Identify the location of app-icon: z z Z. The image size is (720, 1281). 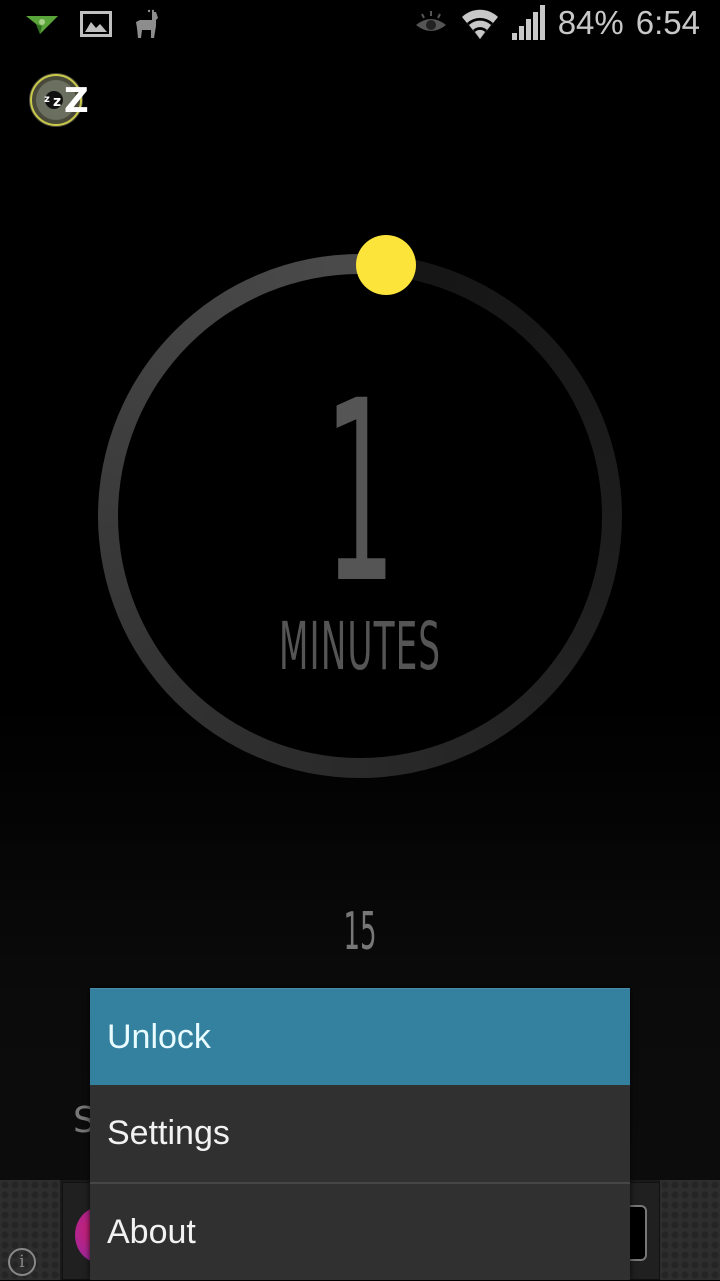
(58, 98).